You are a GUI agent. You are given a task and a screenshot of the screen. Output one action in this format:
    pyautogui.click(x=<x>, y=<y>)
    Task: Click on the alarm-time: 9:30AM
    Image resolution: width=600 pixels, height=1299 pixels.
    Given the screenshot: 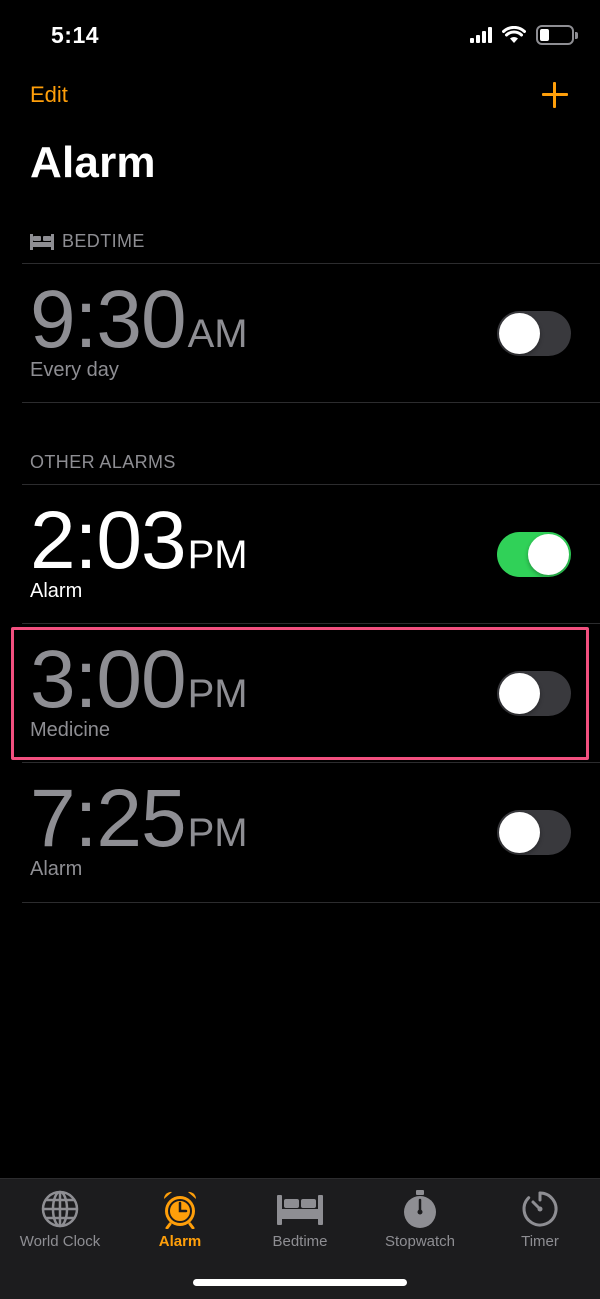 What is the action you would take?
    pyautogui.click(x=139, y=320)
    